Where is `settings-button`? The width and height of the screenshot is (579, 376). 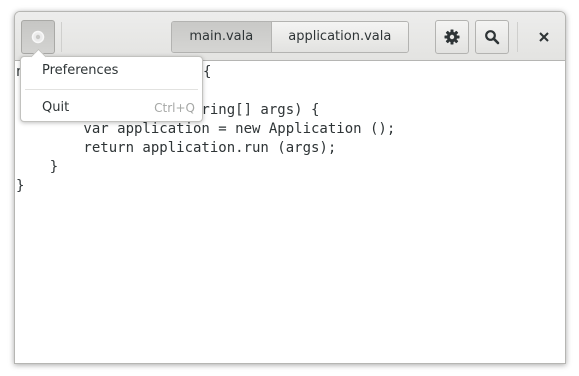 settings-button is located at coordinates (452, 37).